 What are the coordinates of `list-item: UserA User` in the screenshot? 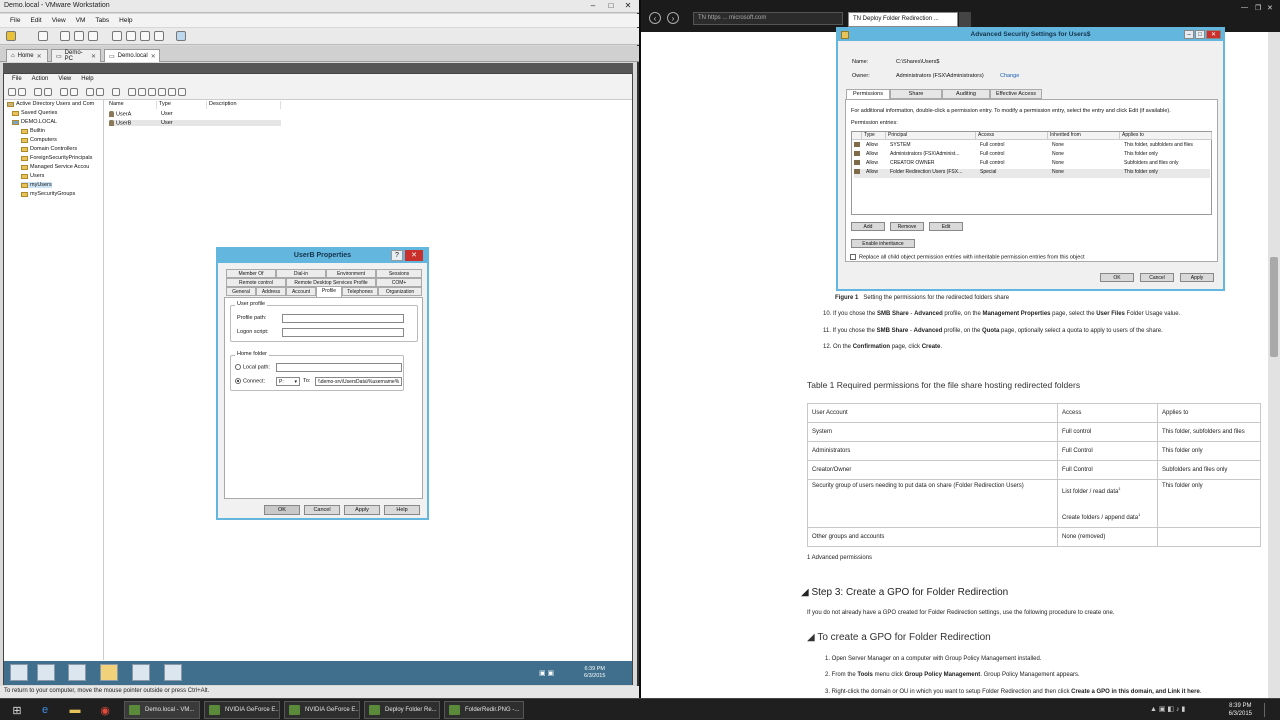 It's located at (194, 114).